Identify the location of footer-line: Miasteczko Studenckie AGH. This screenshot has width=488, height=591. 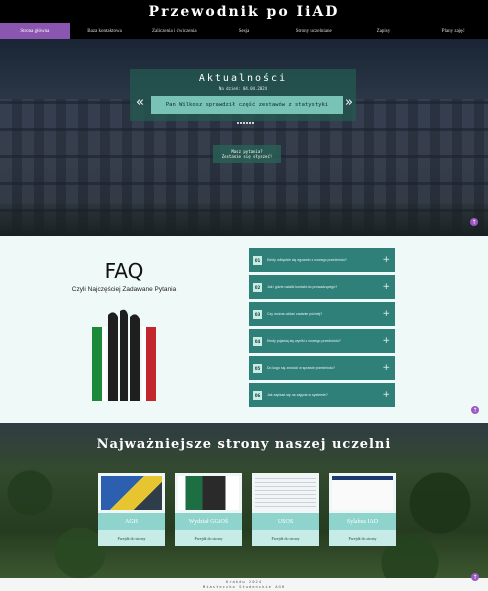
(244, 586).